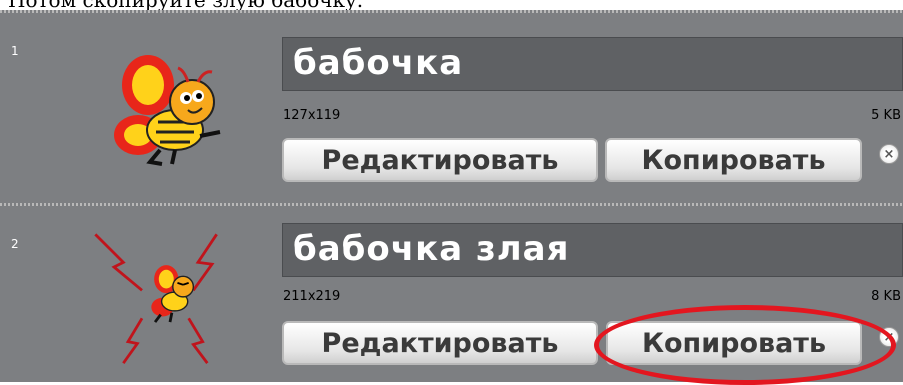 The height and width of the screenshot is (385, 903). I want to click on costume-index: 2, so click(15, 244).